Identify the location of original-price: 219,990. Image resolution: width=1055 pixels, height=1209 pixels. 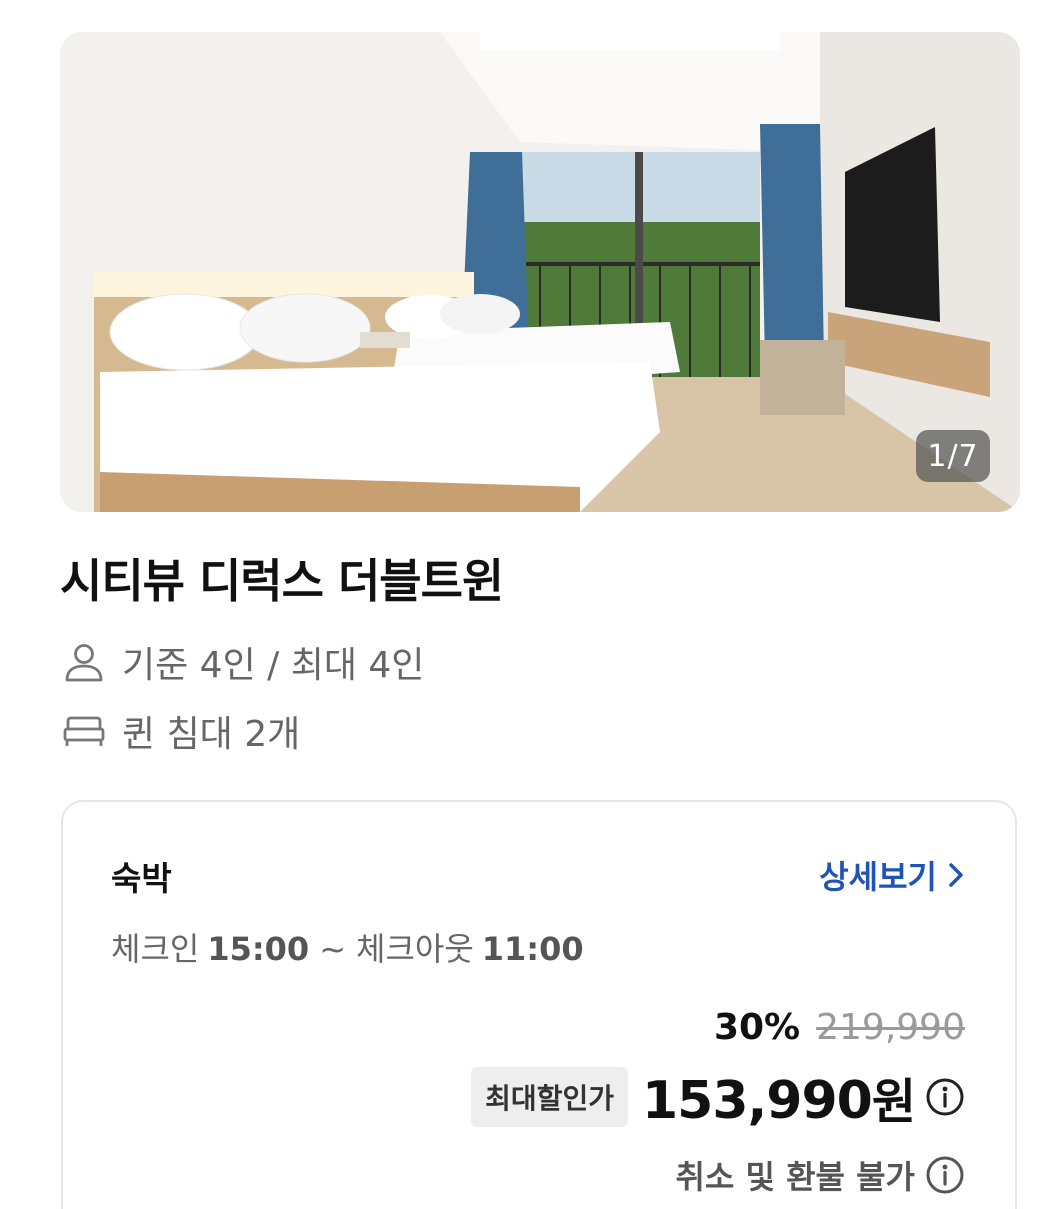
(890, 1027).